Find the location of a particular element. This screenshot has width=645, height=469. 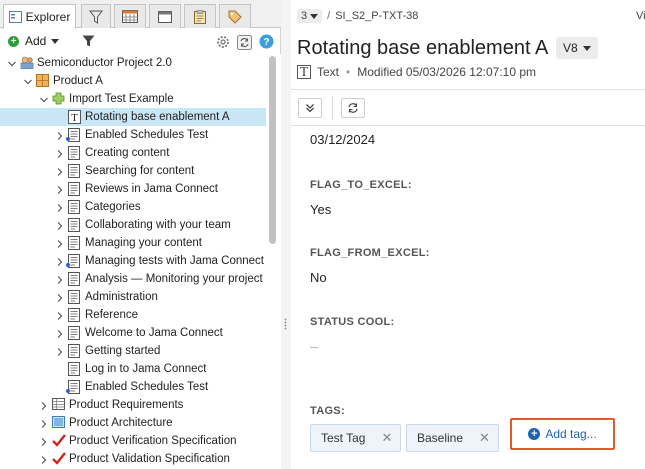

tag-chip: Test Tag ✕ is located at coordinates (356, 438).